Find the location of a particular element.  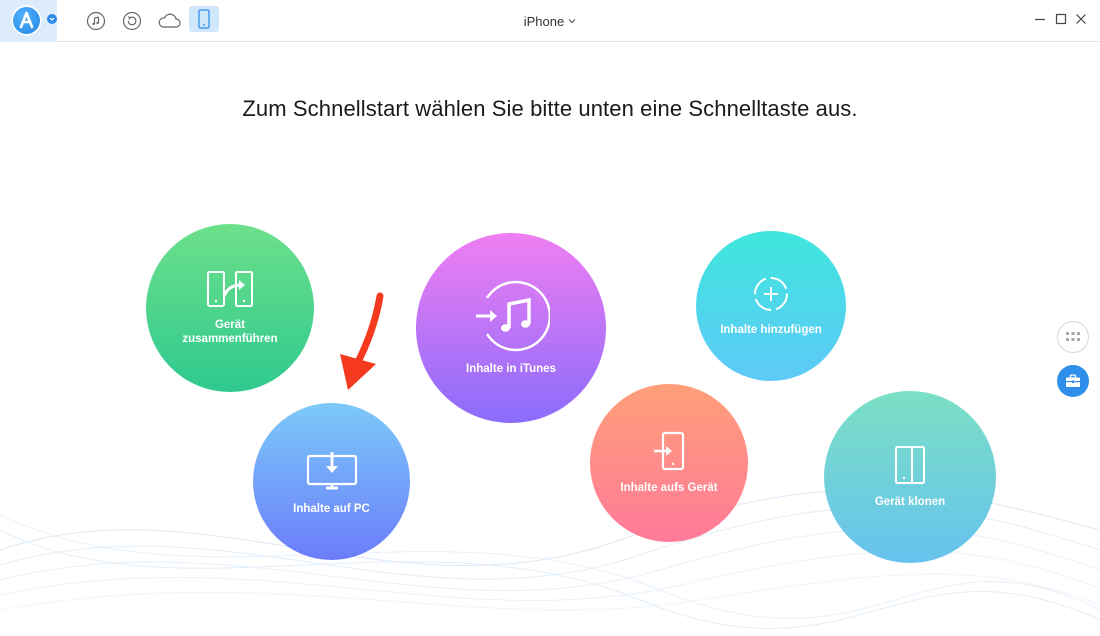

export-to-device-button: Inhalte aufs Gerät is located at coordinates (669, 463).